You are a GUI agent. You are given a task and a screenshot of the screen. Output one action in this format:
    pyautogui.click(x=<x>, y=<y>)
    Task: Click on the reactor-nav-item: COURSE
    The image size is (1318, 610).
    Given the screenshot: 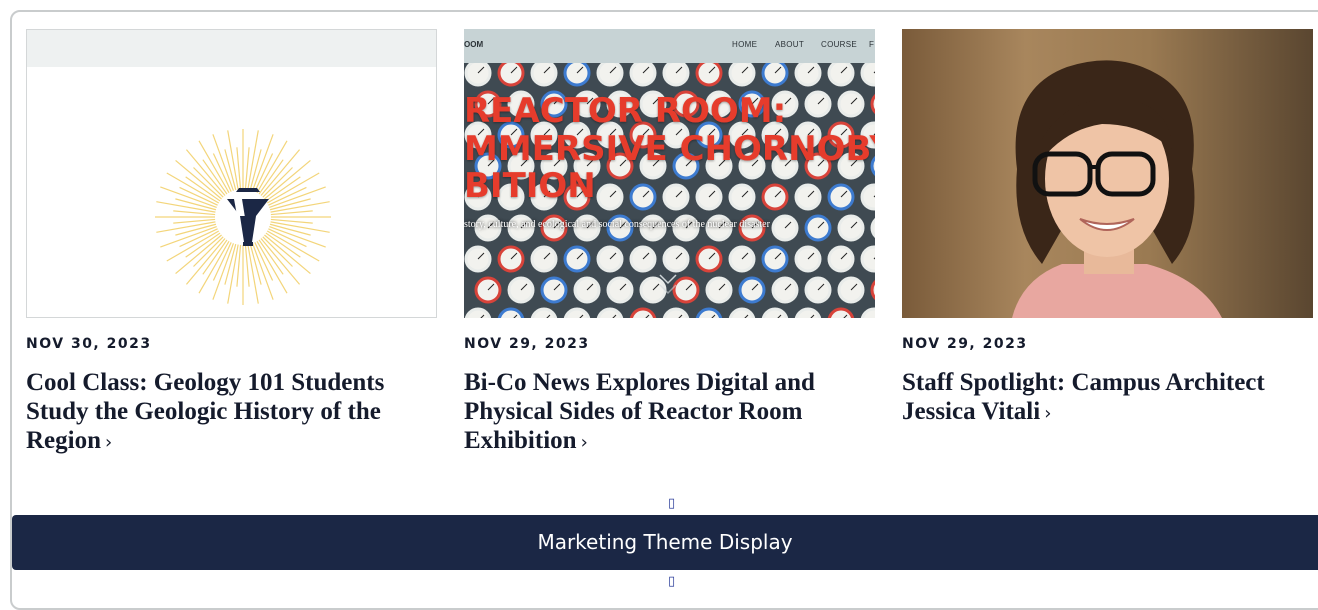 What is the action you would take?
    pyautogui.click(x=839, y=44)
    